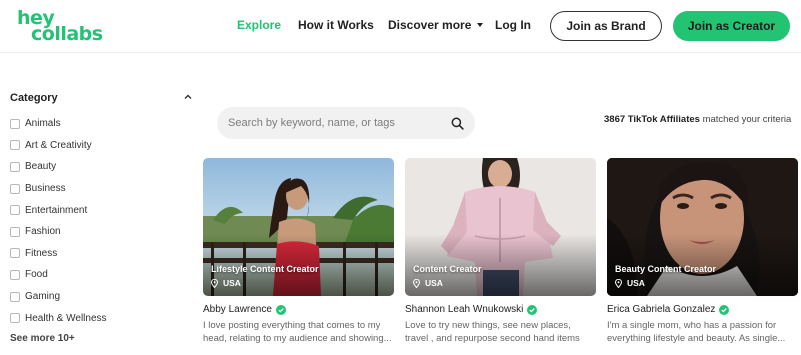 This screenshot has width=801, height=355. I want to click on nav-explore: Explore, so click(259, 25).